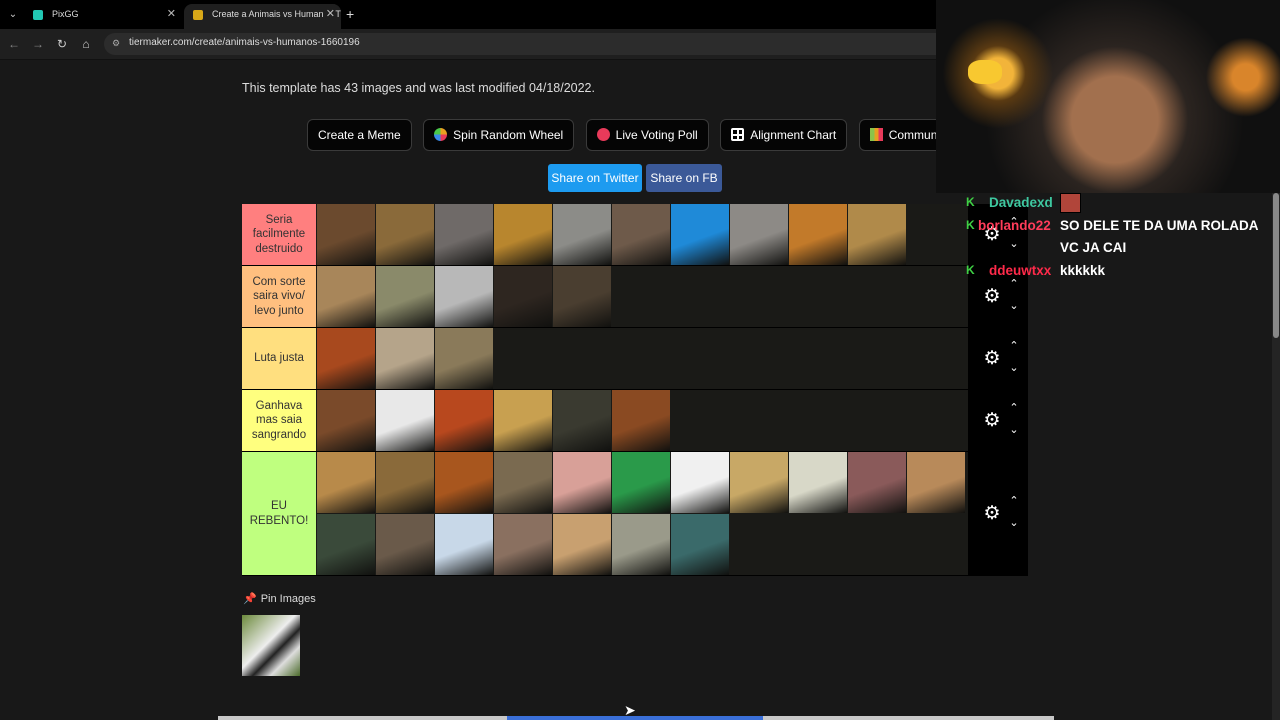  I want to click on chat-username: Davadexd, so click(1021, 202).